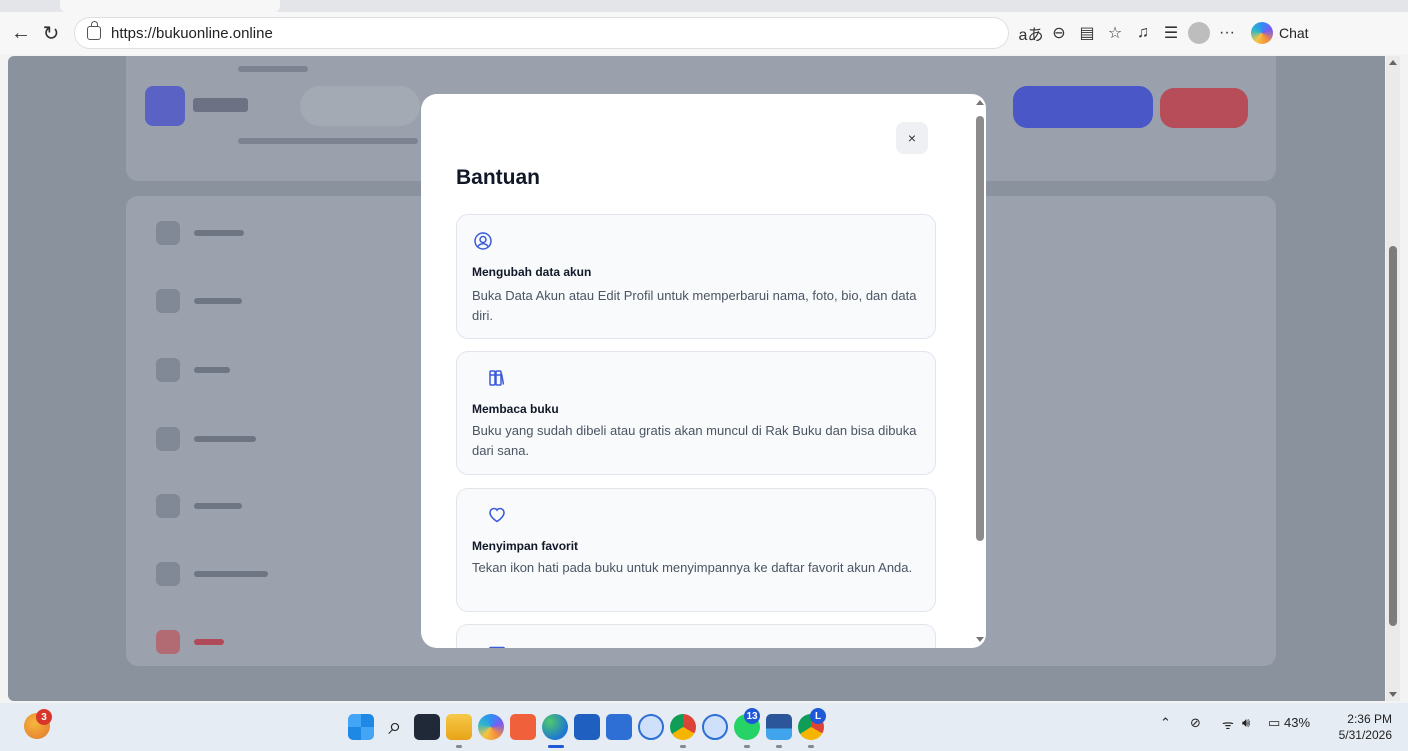 This screenshot has width=1408, height=751. I want to click on active-indicator, so click(556, 746).